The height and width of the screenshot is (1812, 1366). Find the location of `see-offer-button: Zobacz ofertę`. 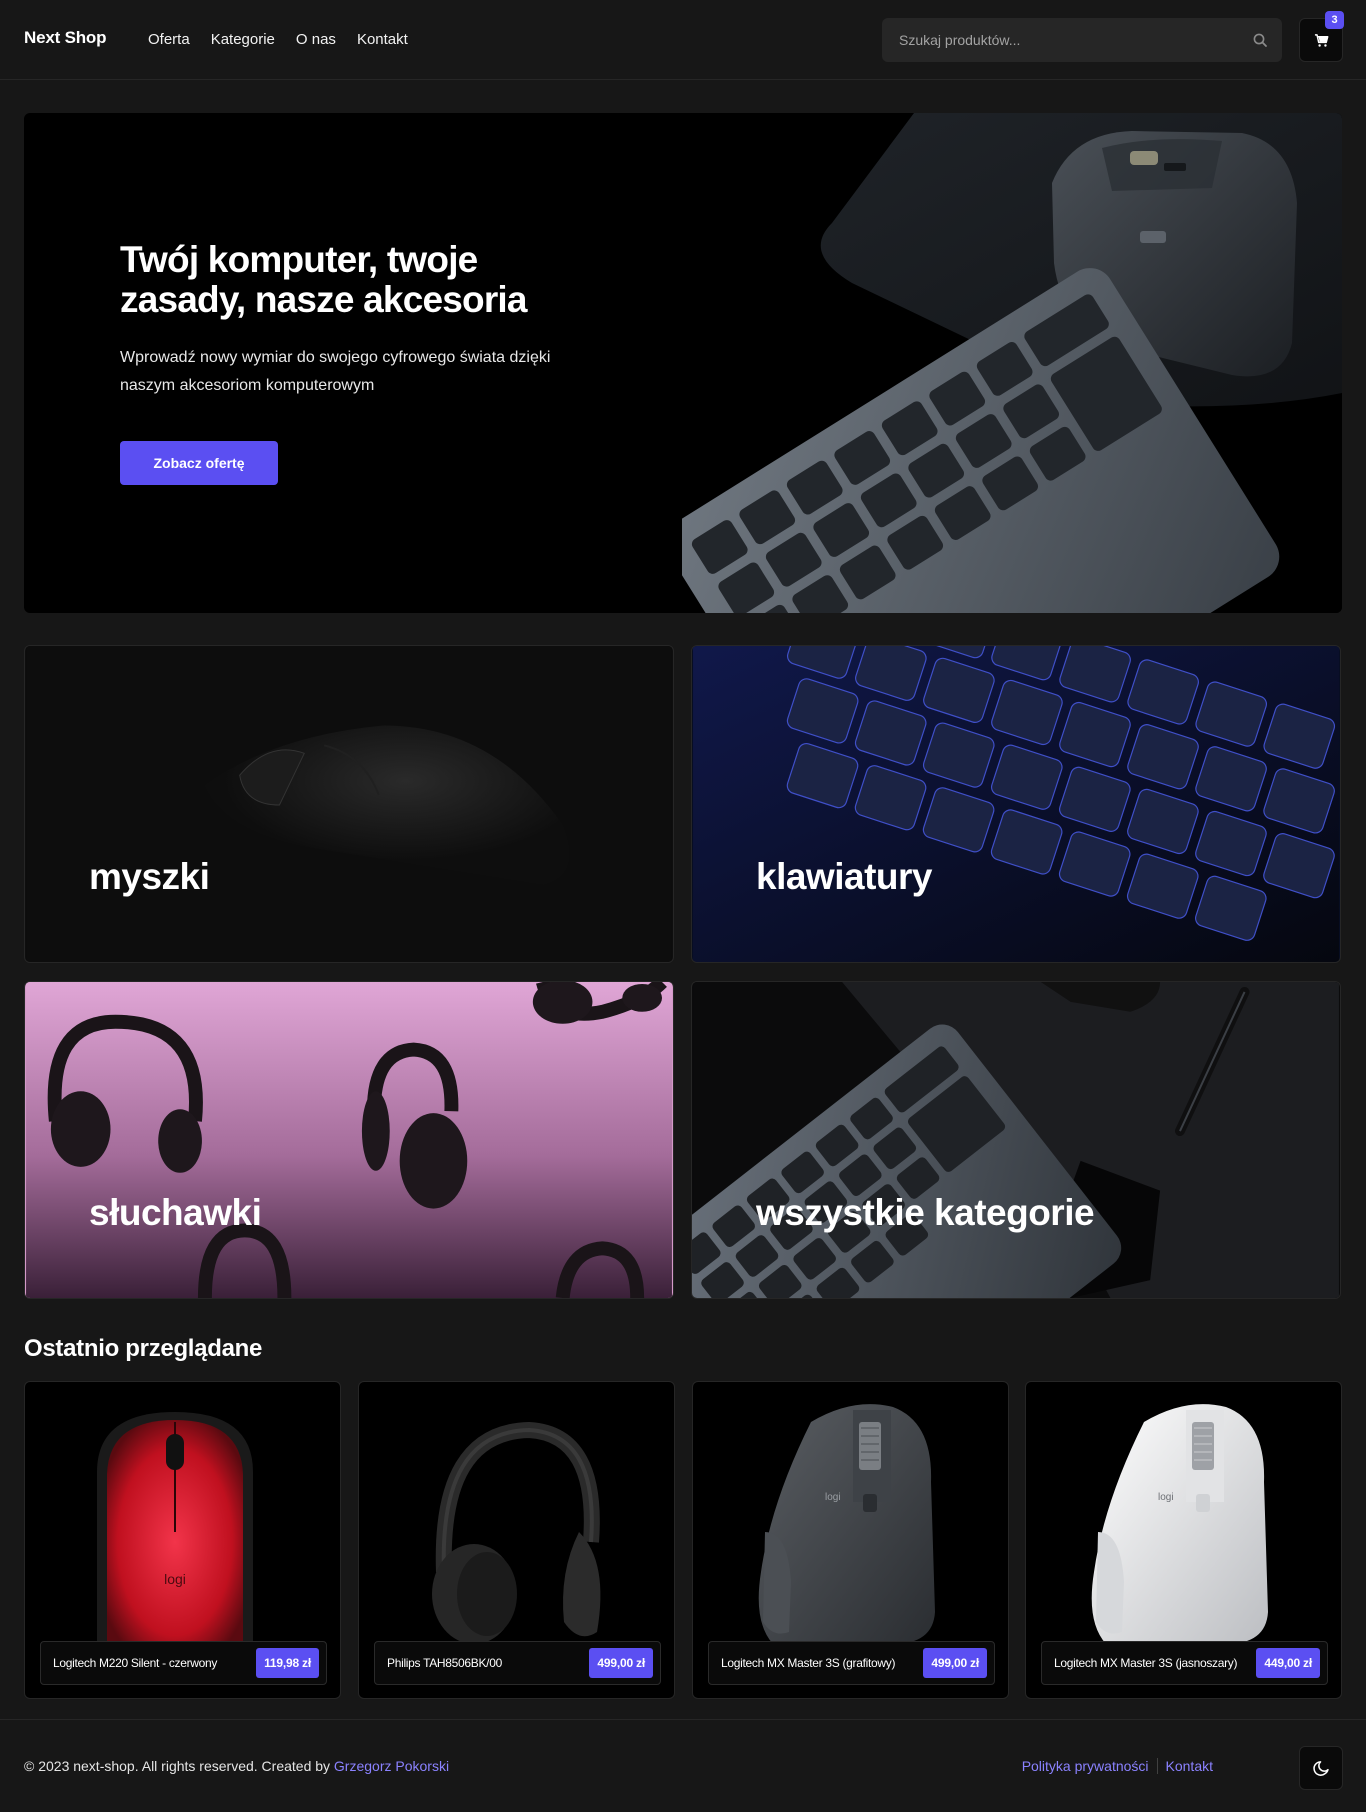

see-offer-button: Zobacz ofertę is located at coordinates (199, 463).